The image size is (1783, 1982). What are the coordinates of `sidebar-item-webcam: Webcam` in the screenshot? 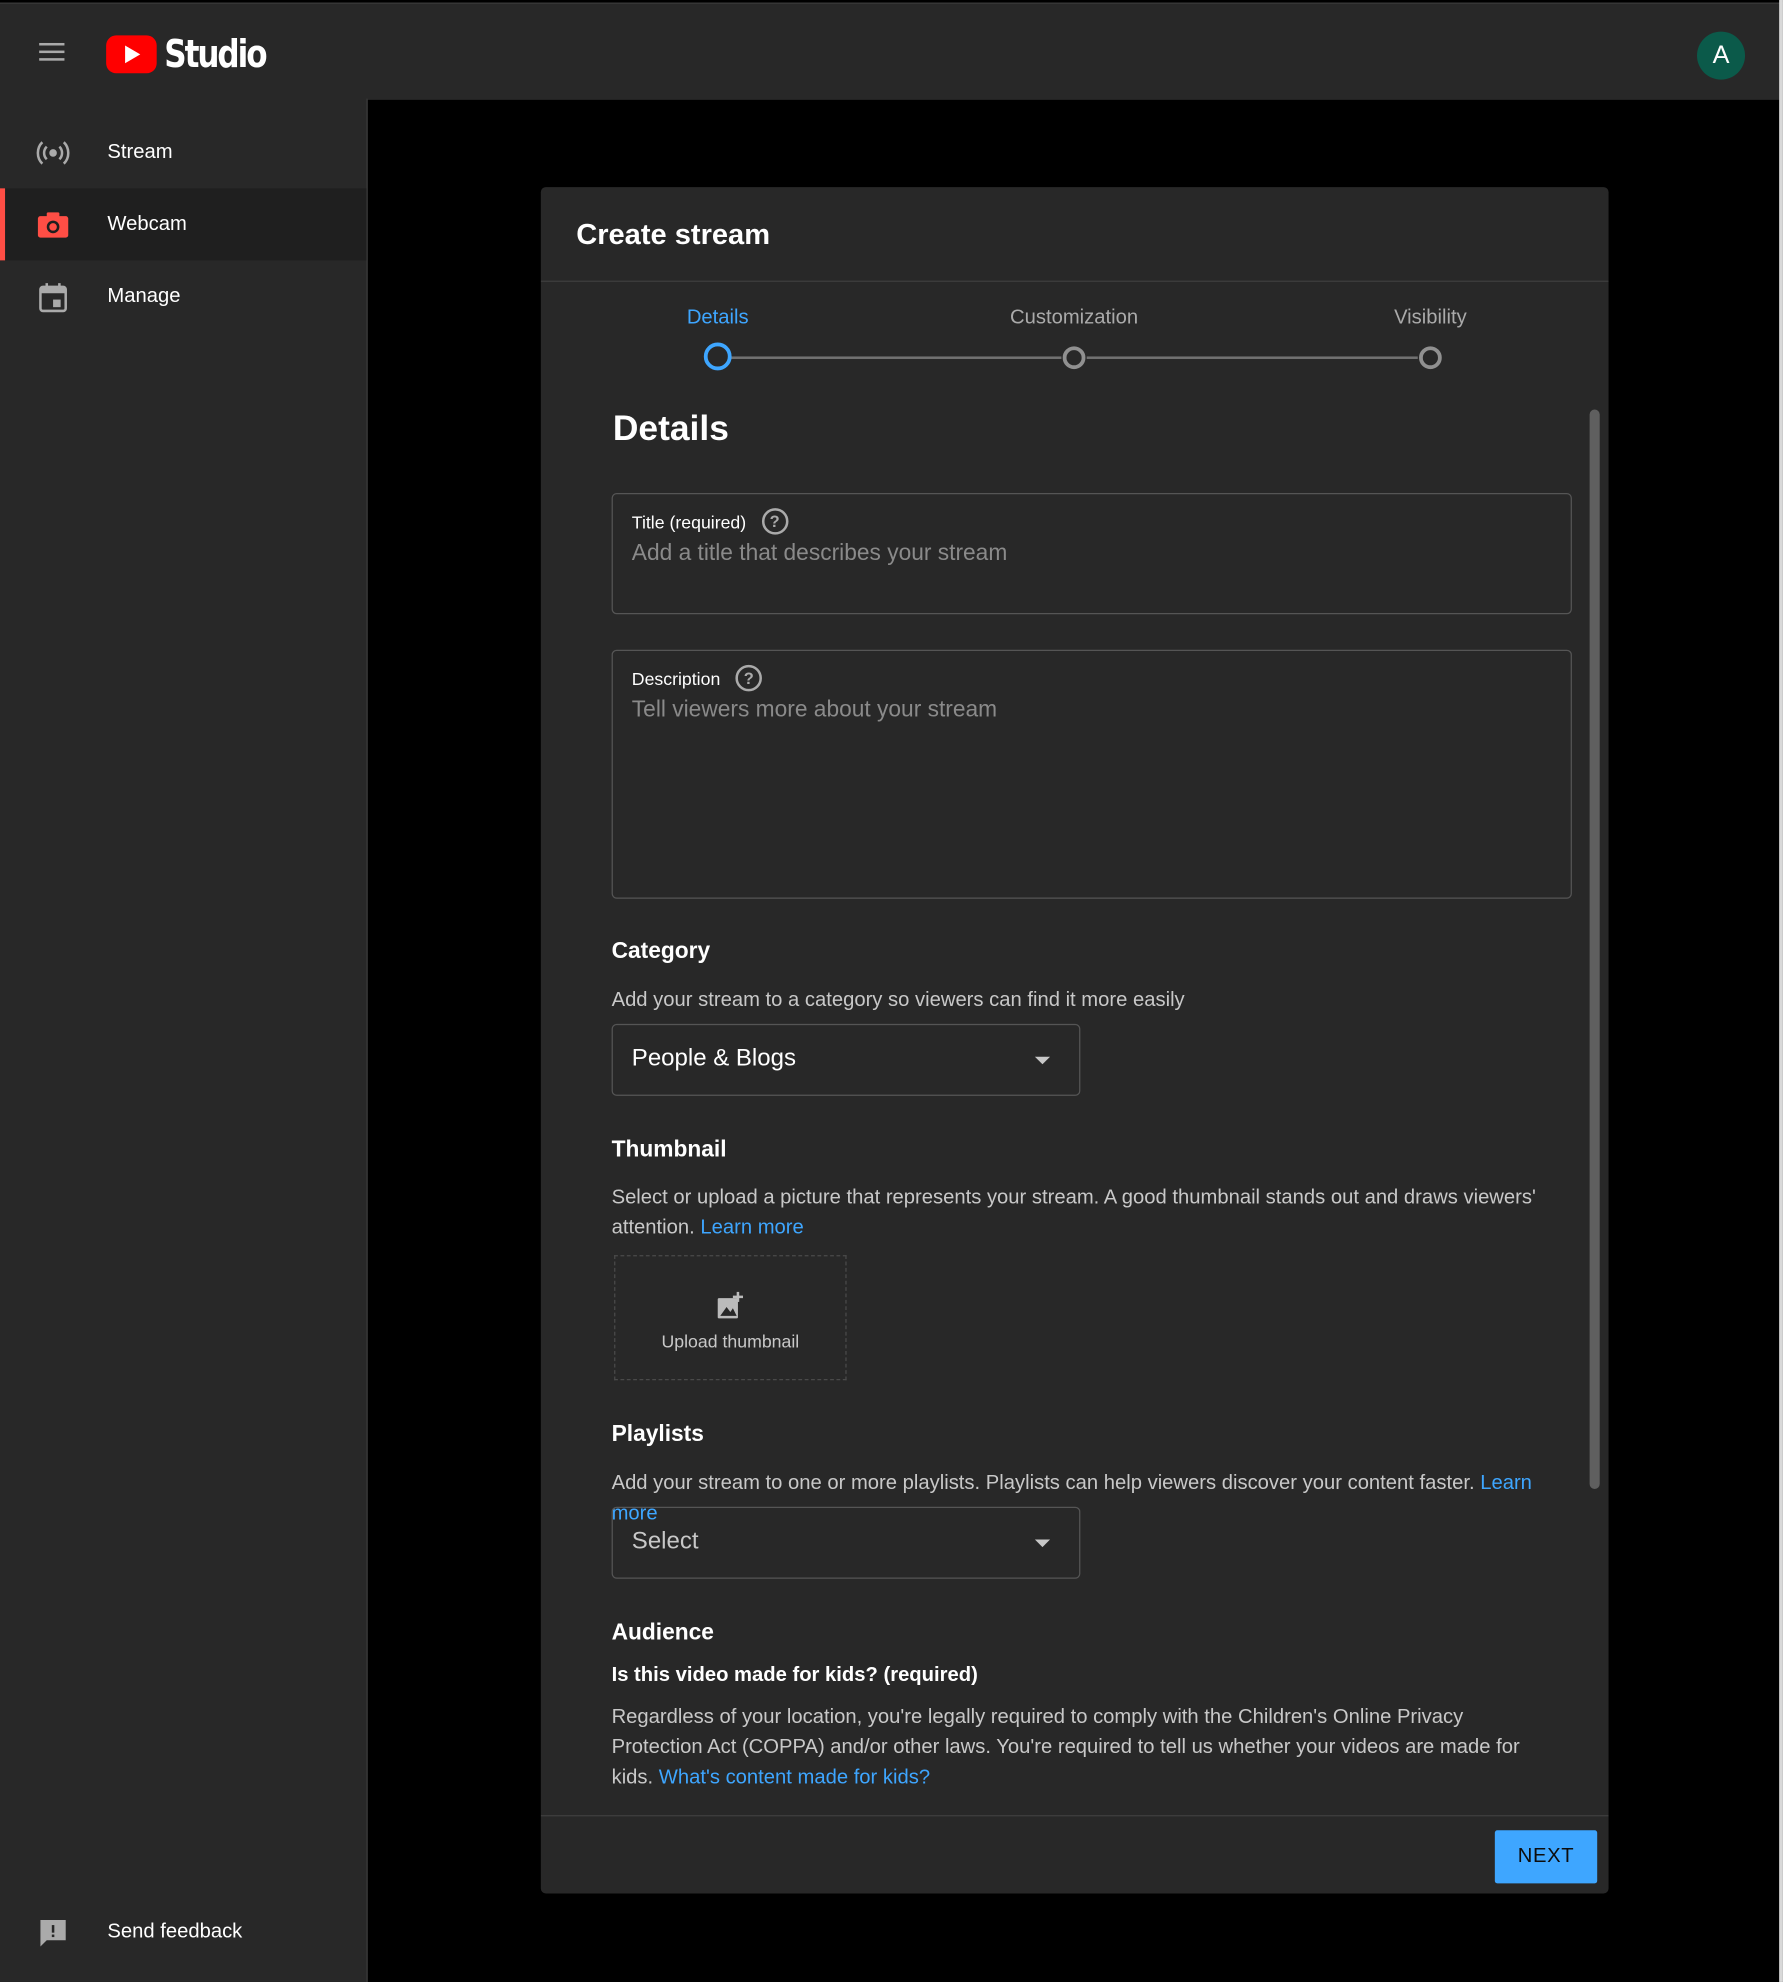 It's located at (183, 224).